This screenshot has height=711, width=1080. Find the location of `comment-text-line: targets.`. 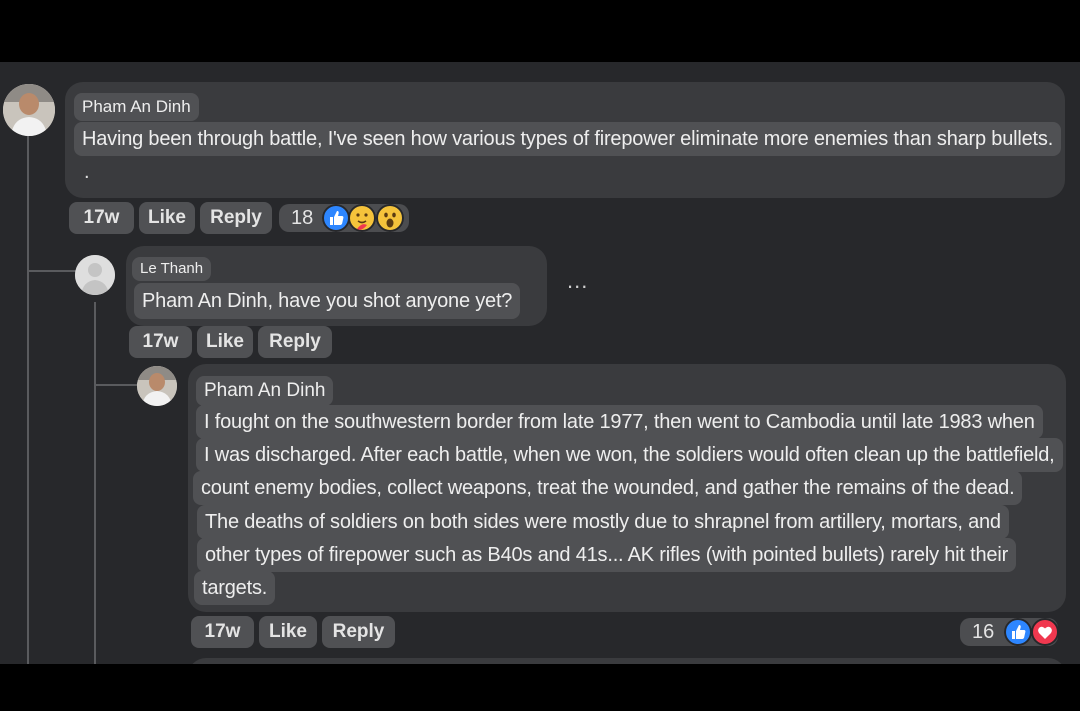

comment-text-line: targets. is located at coordinates (235, 588).